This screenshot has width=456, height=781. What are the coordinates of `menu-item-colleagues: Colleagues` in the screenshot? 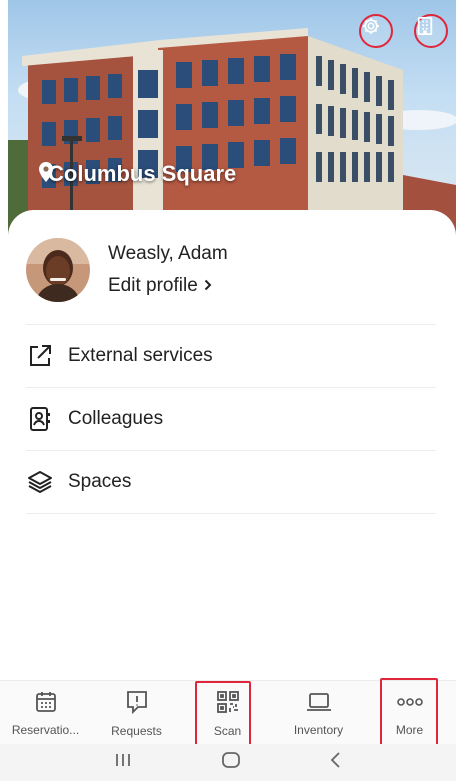 It's located at (231, 419).